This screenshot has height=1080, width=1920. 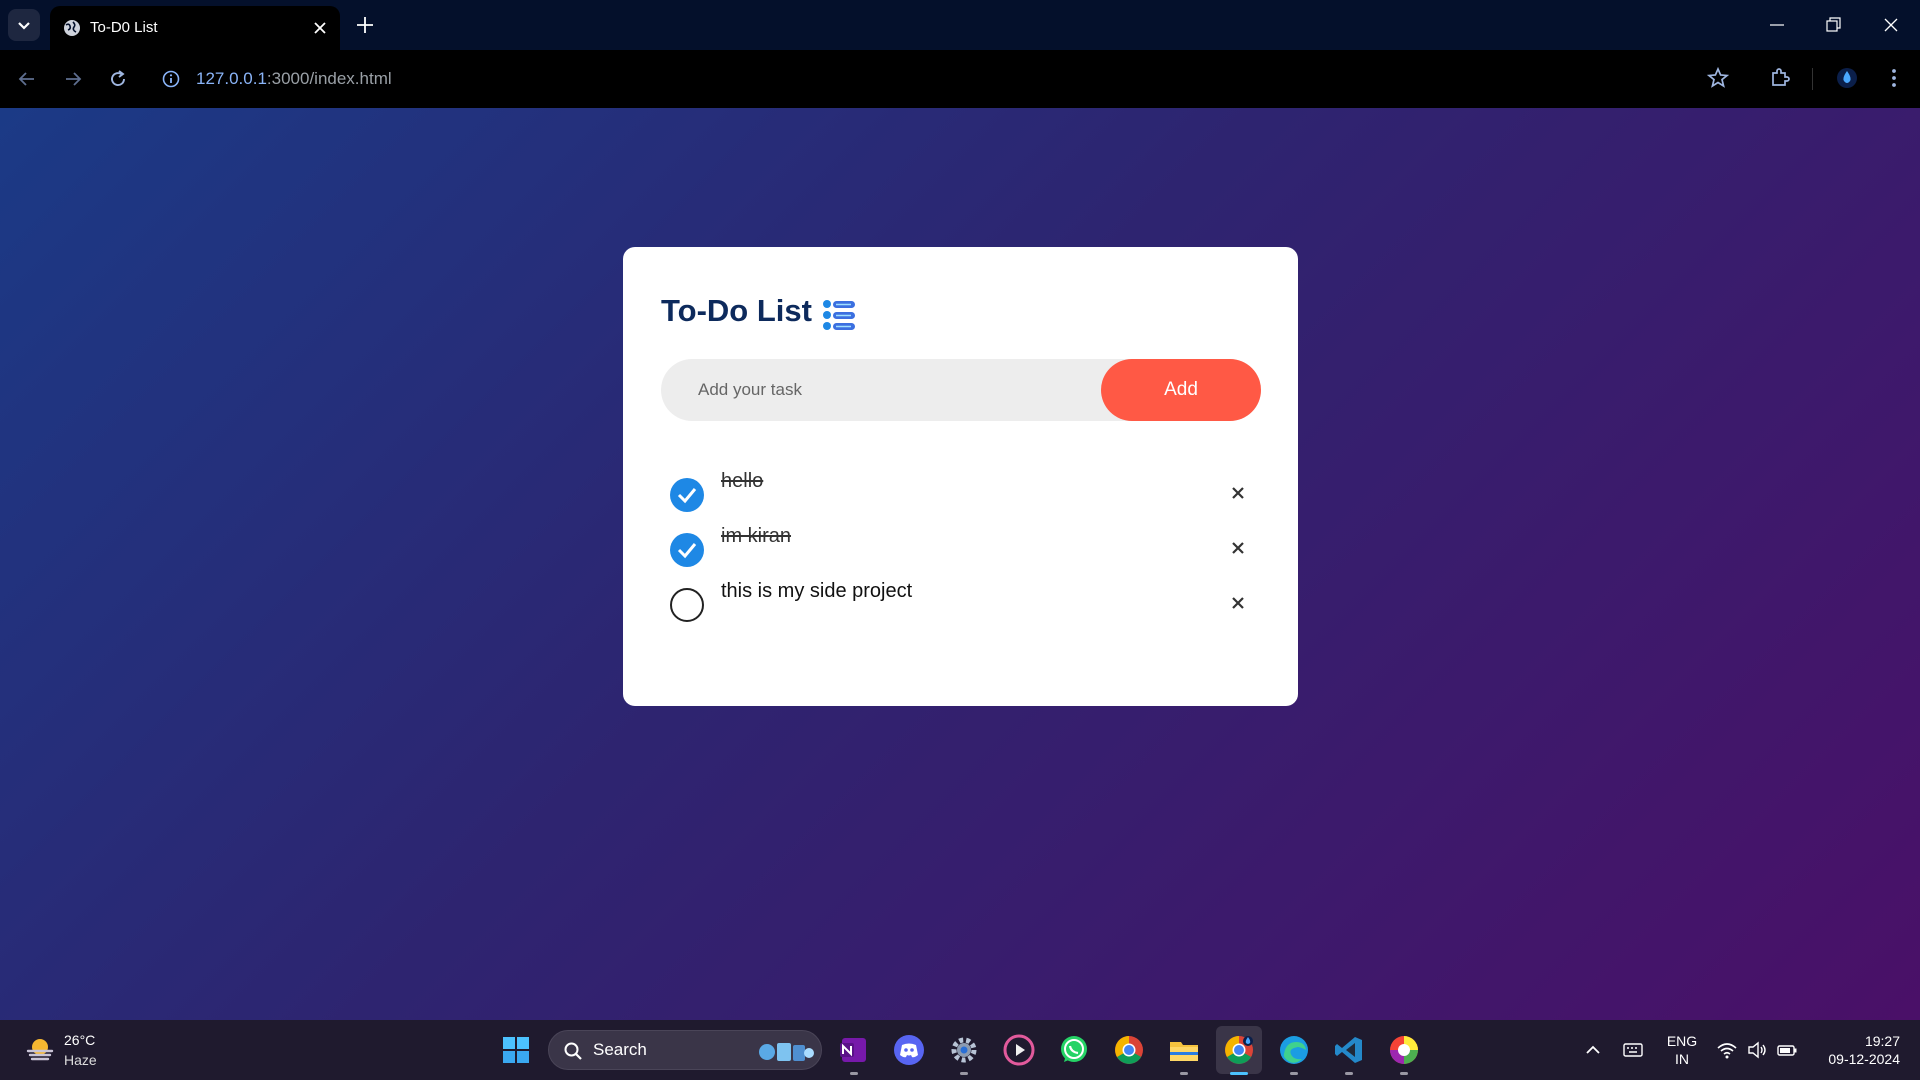 What do you see at coordinates (1181, 390) in the screenshot?
I see `add-task-button: Add` at bounding box center [1181, 390].